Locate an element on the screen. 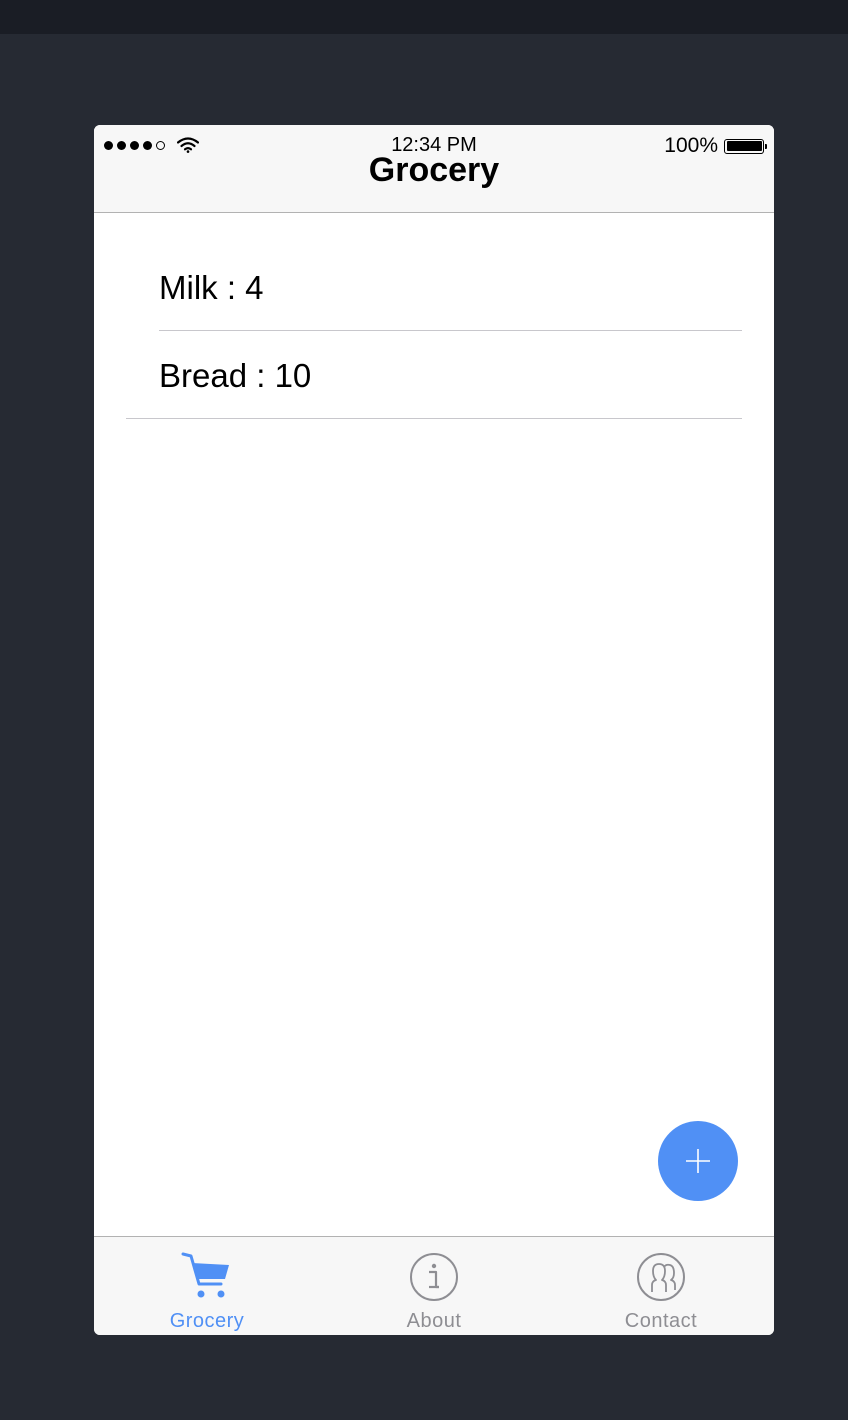 The image size is (848, 1420). contacts-icon is located at coordinates (661, 1277).